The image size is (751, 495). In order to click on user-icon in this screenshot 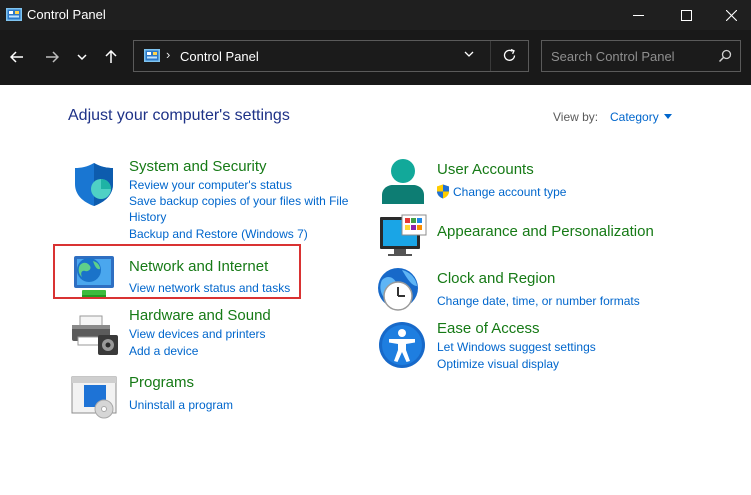, I will do `click(403, 181)`.